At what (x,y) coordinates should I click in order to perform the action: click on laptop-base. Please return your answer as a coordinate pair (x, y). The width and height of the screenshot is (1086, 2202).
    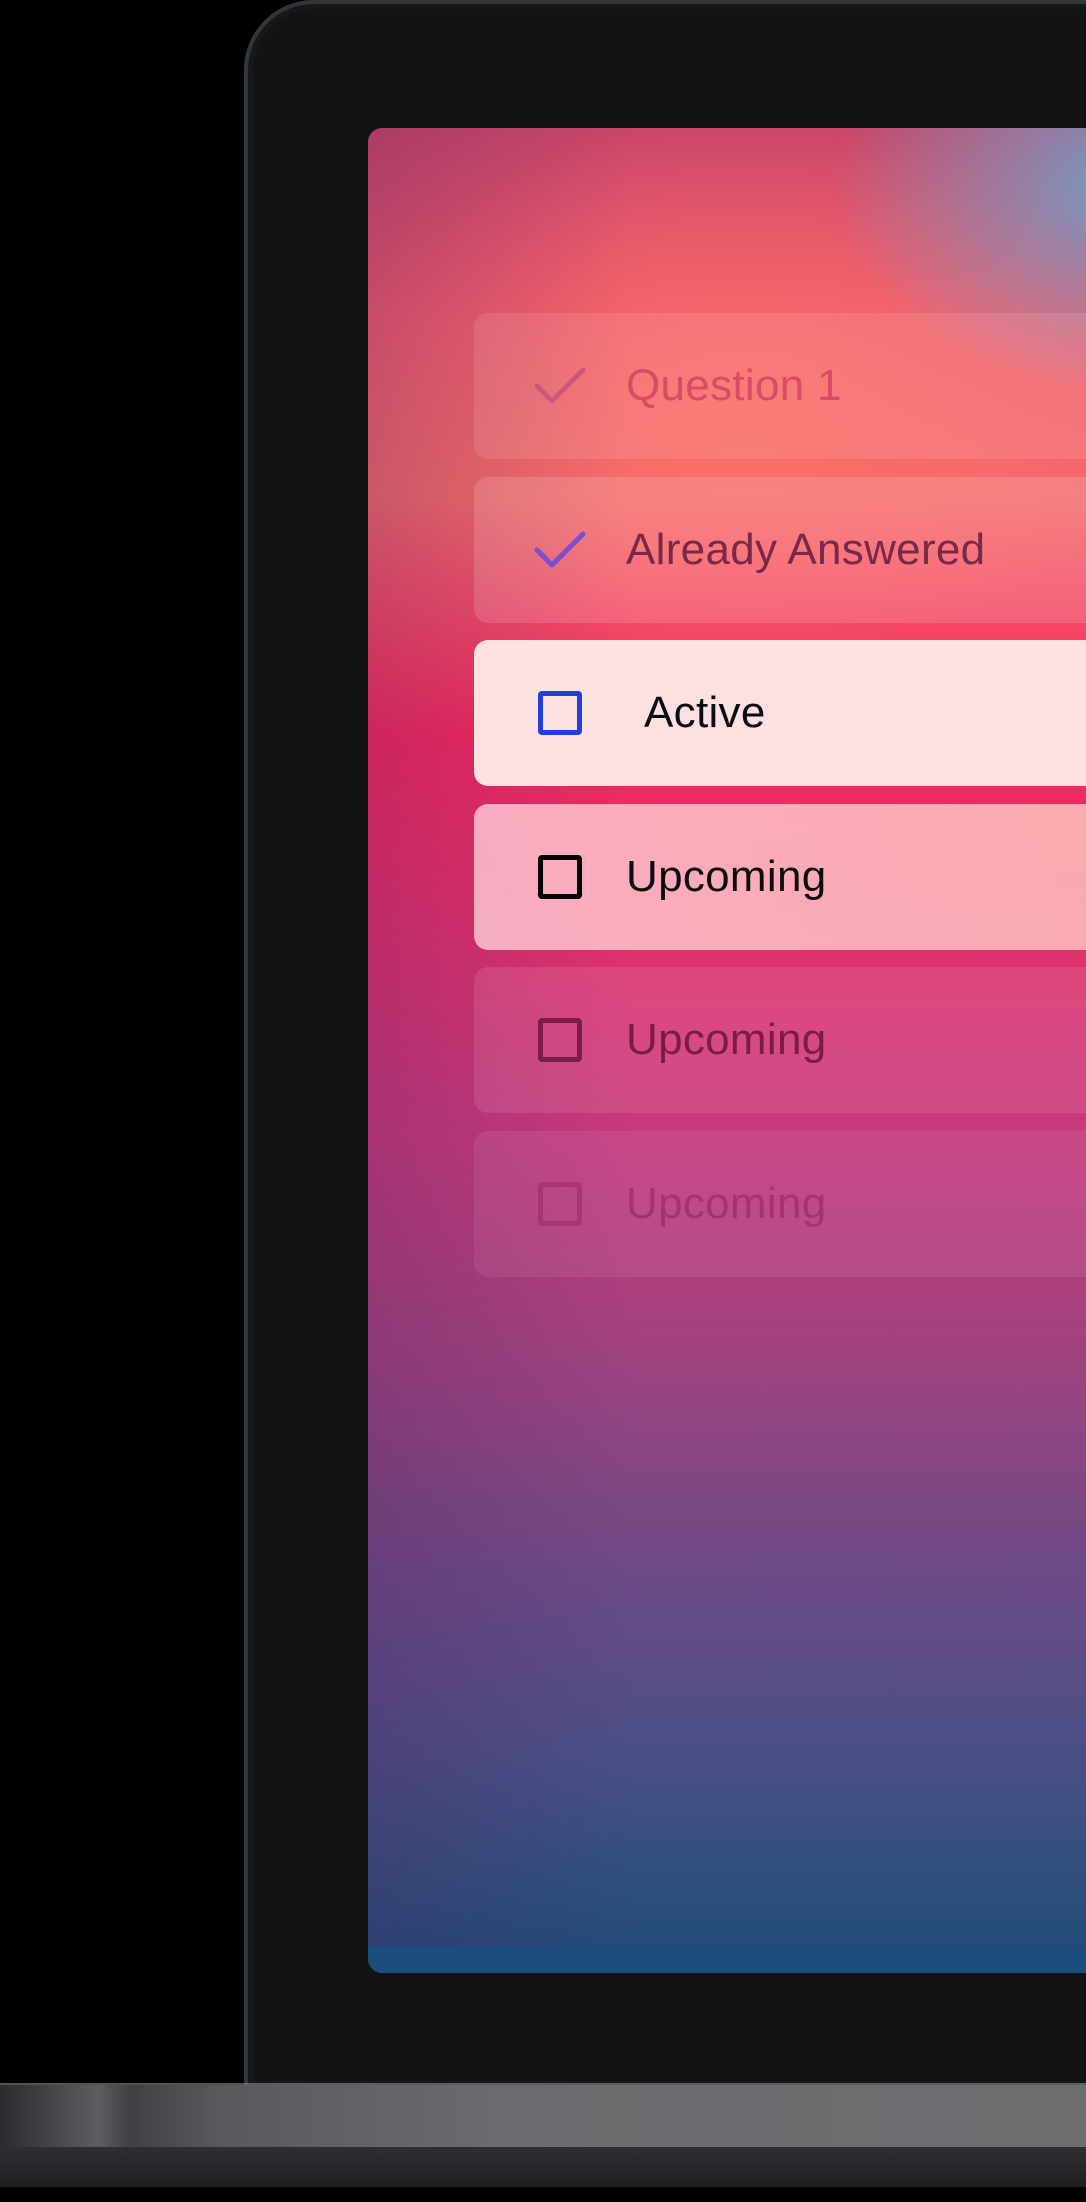
    Looking at the image, I should click on (543, 2116).